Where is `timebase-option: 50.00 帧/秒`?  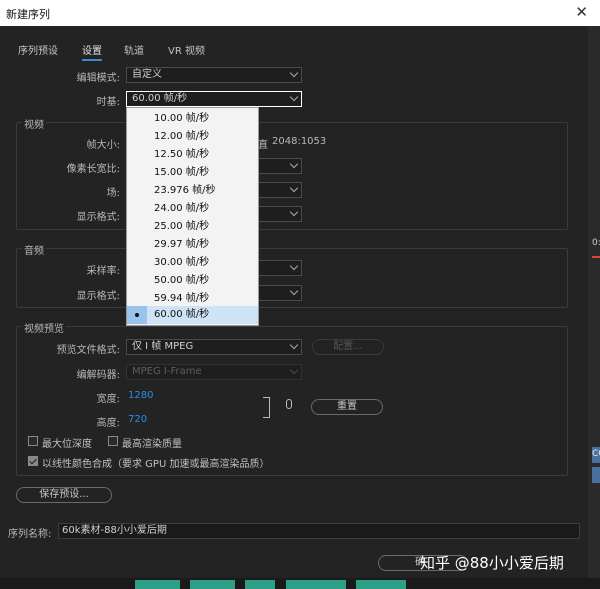 timebase-option: 50.00 帧/秒 is located at coordinates (192, 281).